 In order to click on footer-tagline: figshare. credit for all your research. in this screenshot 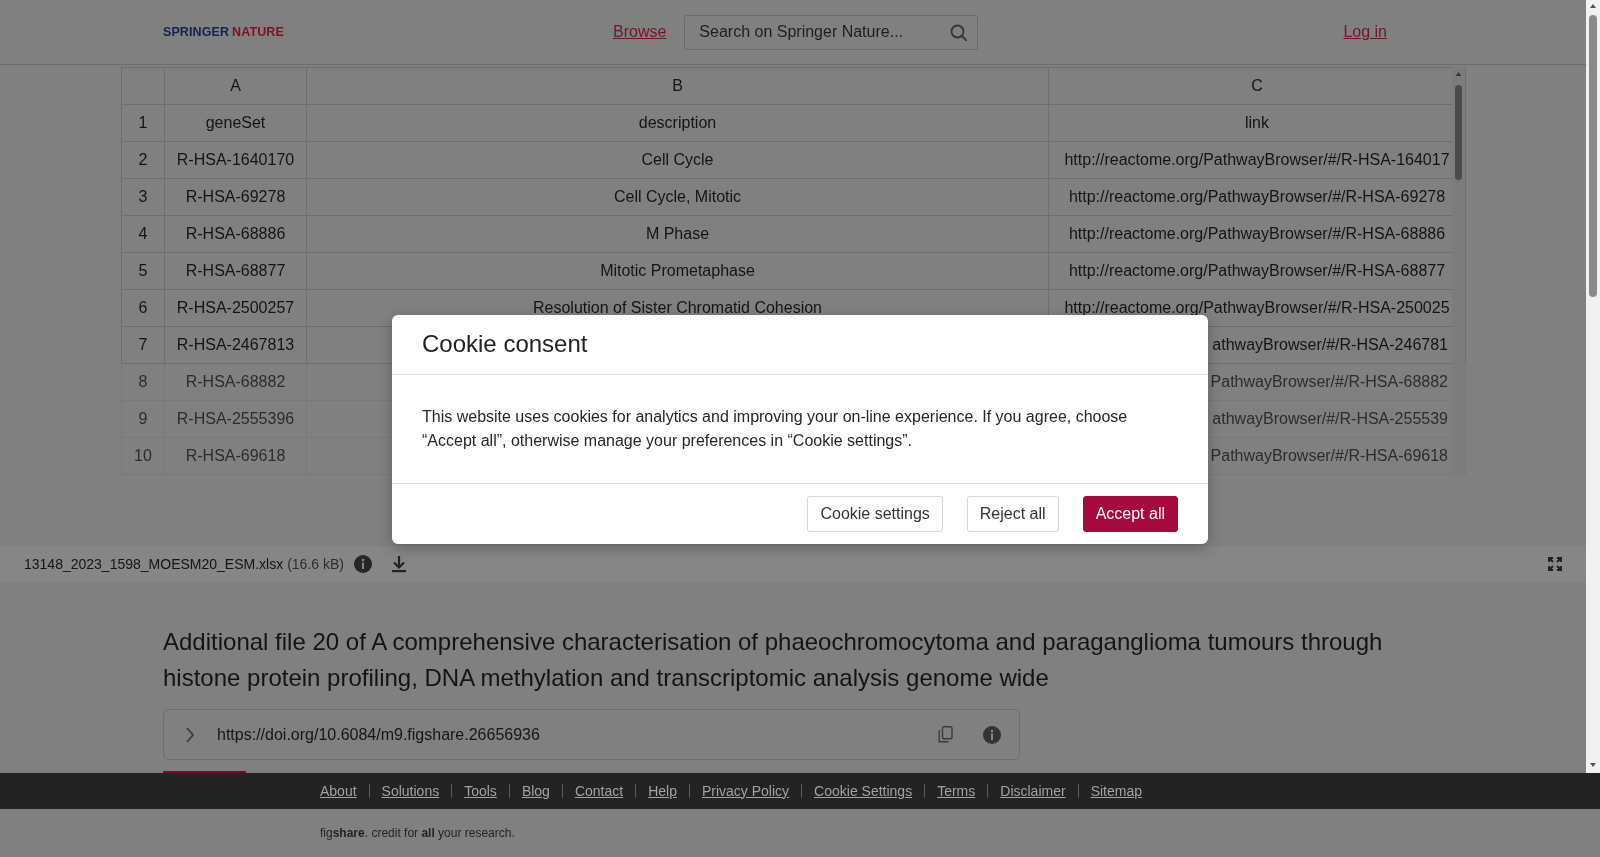, I will do `click(417, 833)`.